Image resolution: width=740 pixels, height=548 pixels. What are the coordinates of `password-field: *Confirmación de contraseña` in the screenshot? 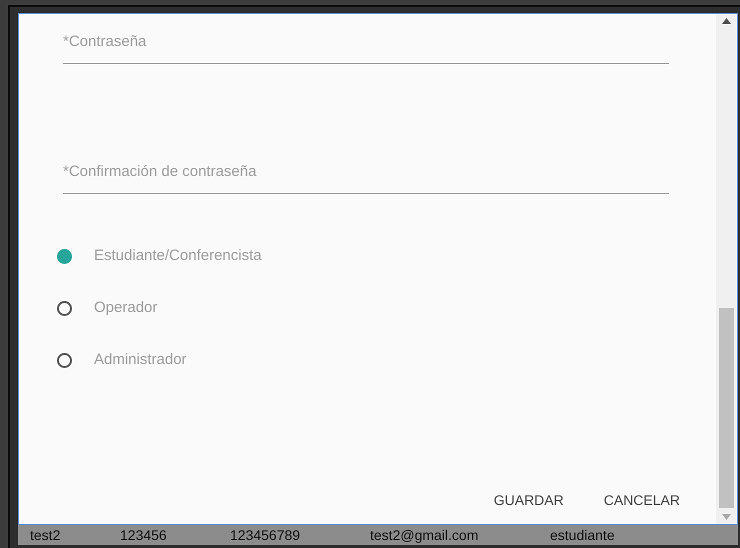 It's located at (366, 172).